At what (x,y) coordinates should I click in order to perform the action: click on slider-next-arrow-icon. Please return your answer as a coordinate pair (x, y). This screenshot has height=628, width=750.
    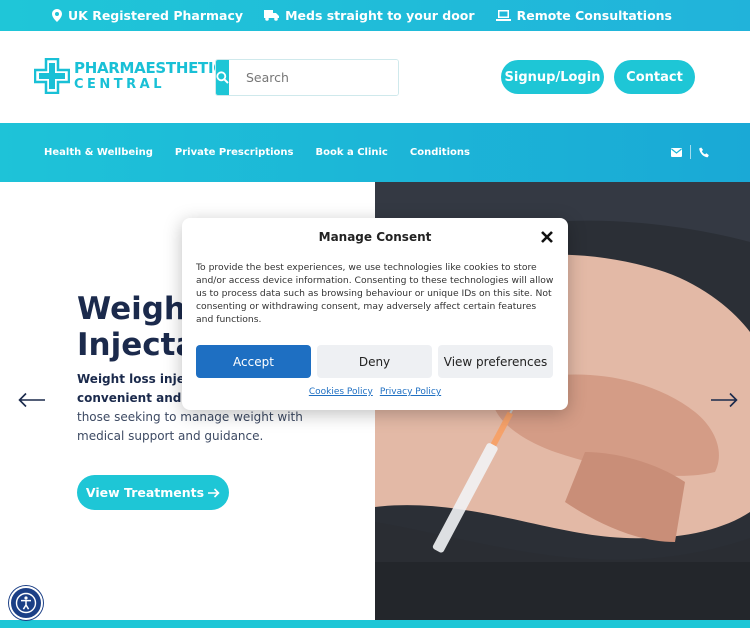
    Looking at the image, I should click on (724, 400).